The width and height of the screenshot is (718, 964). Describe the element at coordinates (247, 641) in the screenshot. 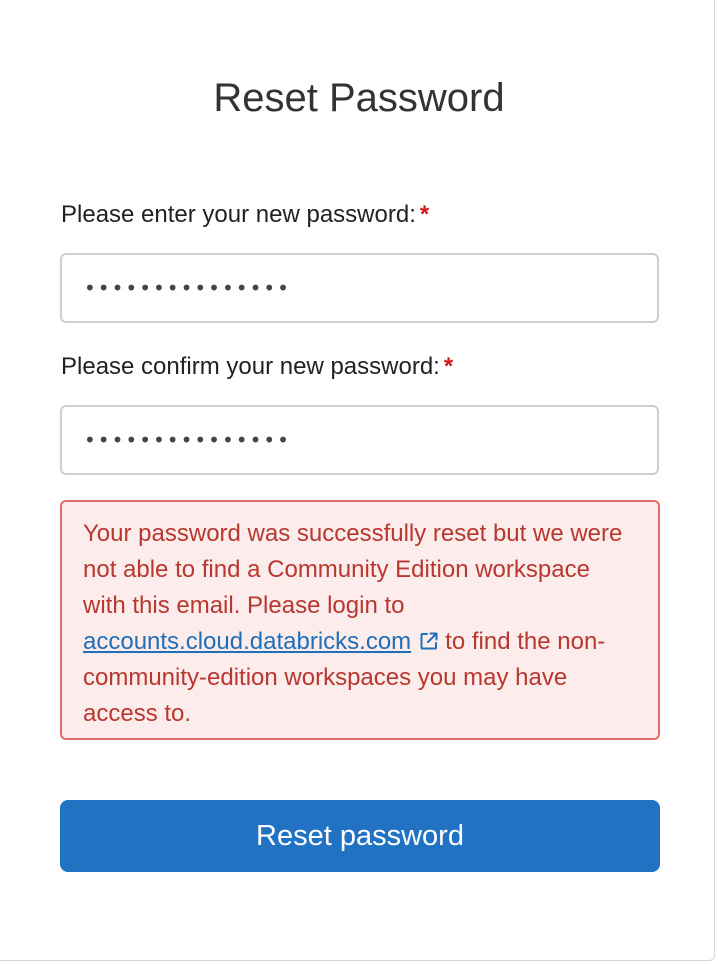

I see `accounts-link: accounts.cloud.databricks.com` at that location.